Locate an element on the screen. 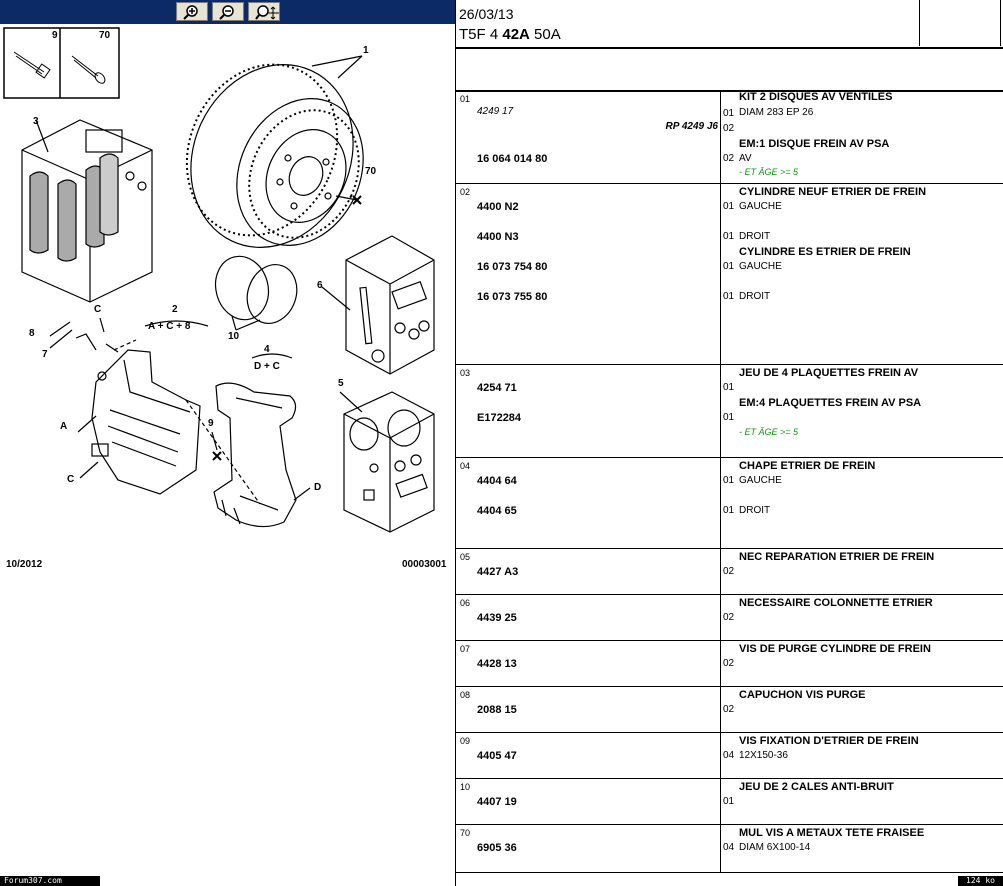  label-6: 6 is located at coordinates (320, 285).